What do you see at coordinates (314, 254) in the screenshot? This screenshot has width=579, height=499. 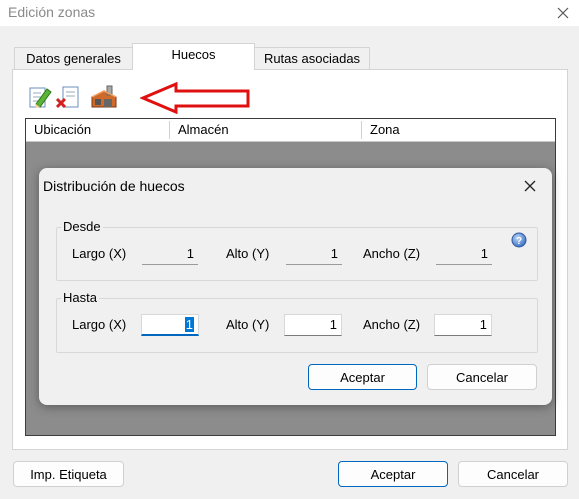 I see `desde-alto-field: 1` at bounding box center [314, 254].